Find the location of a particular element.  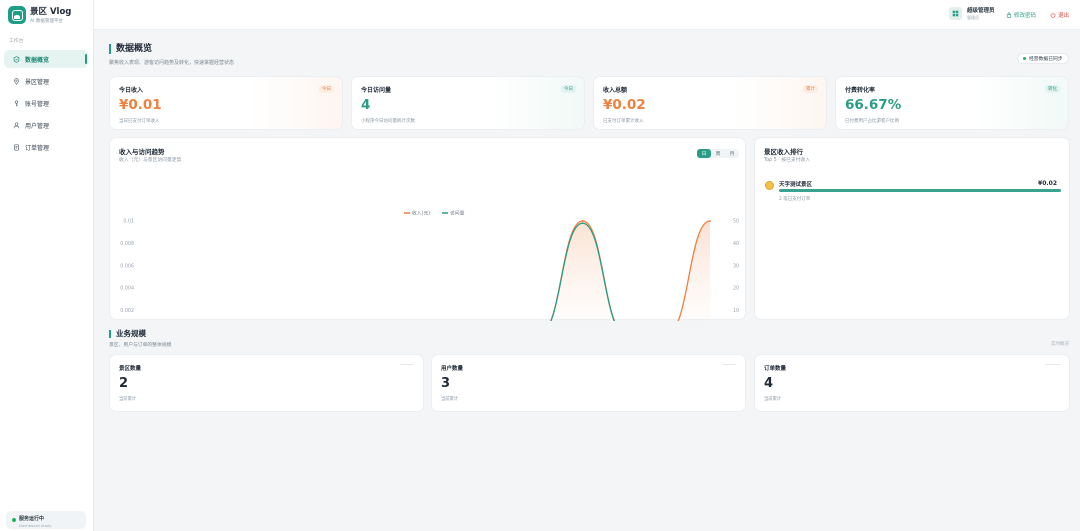

business-card-orders: 订单数量 4 当前累计 is located at coordinates (912, 383).